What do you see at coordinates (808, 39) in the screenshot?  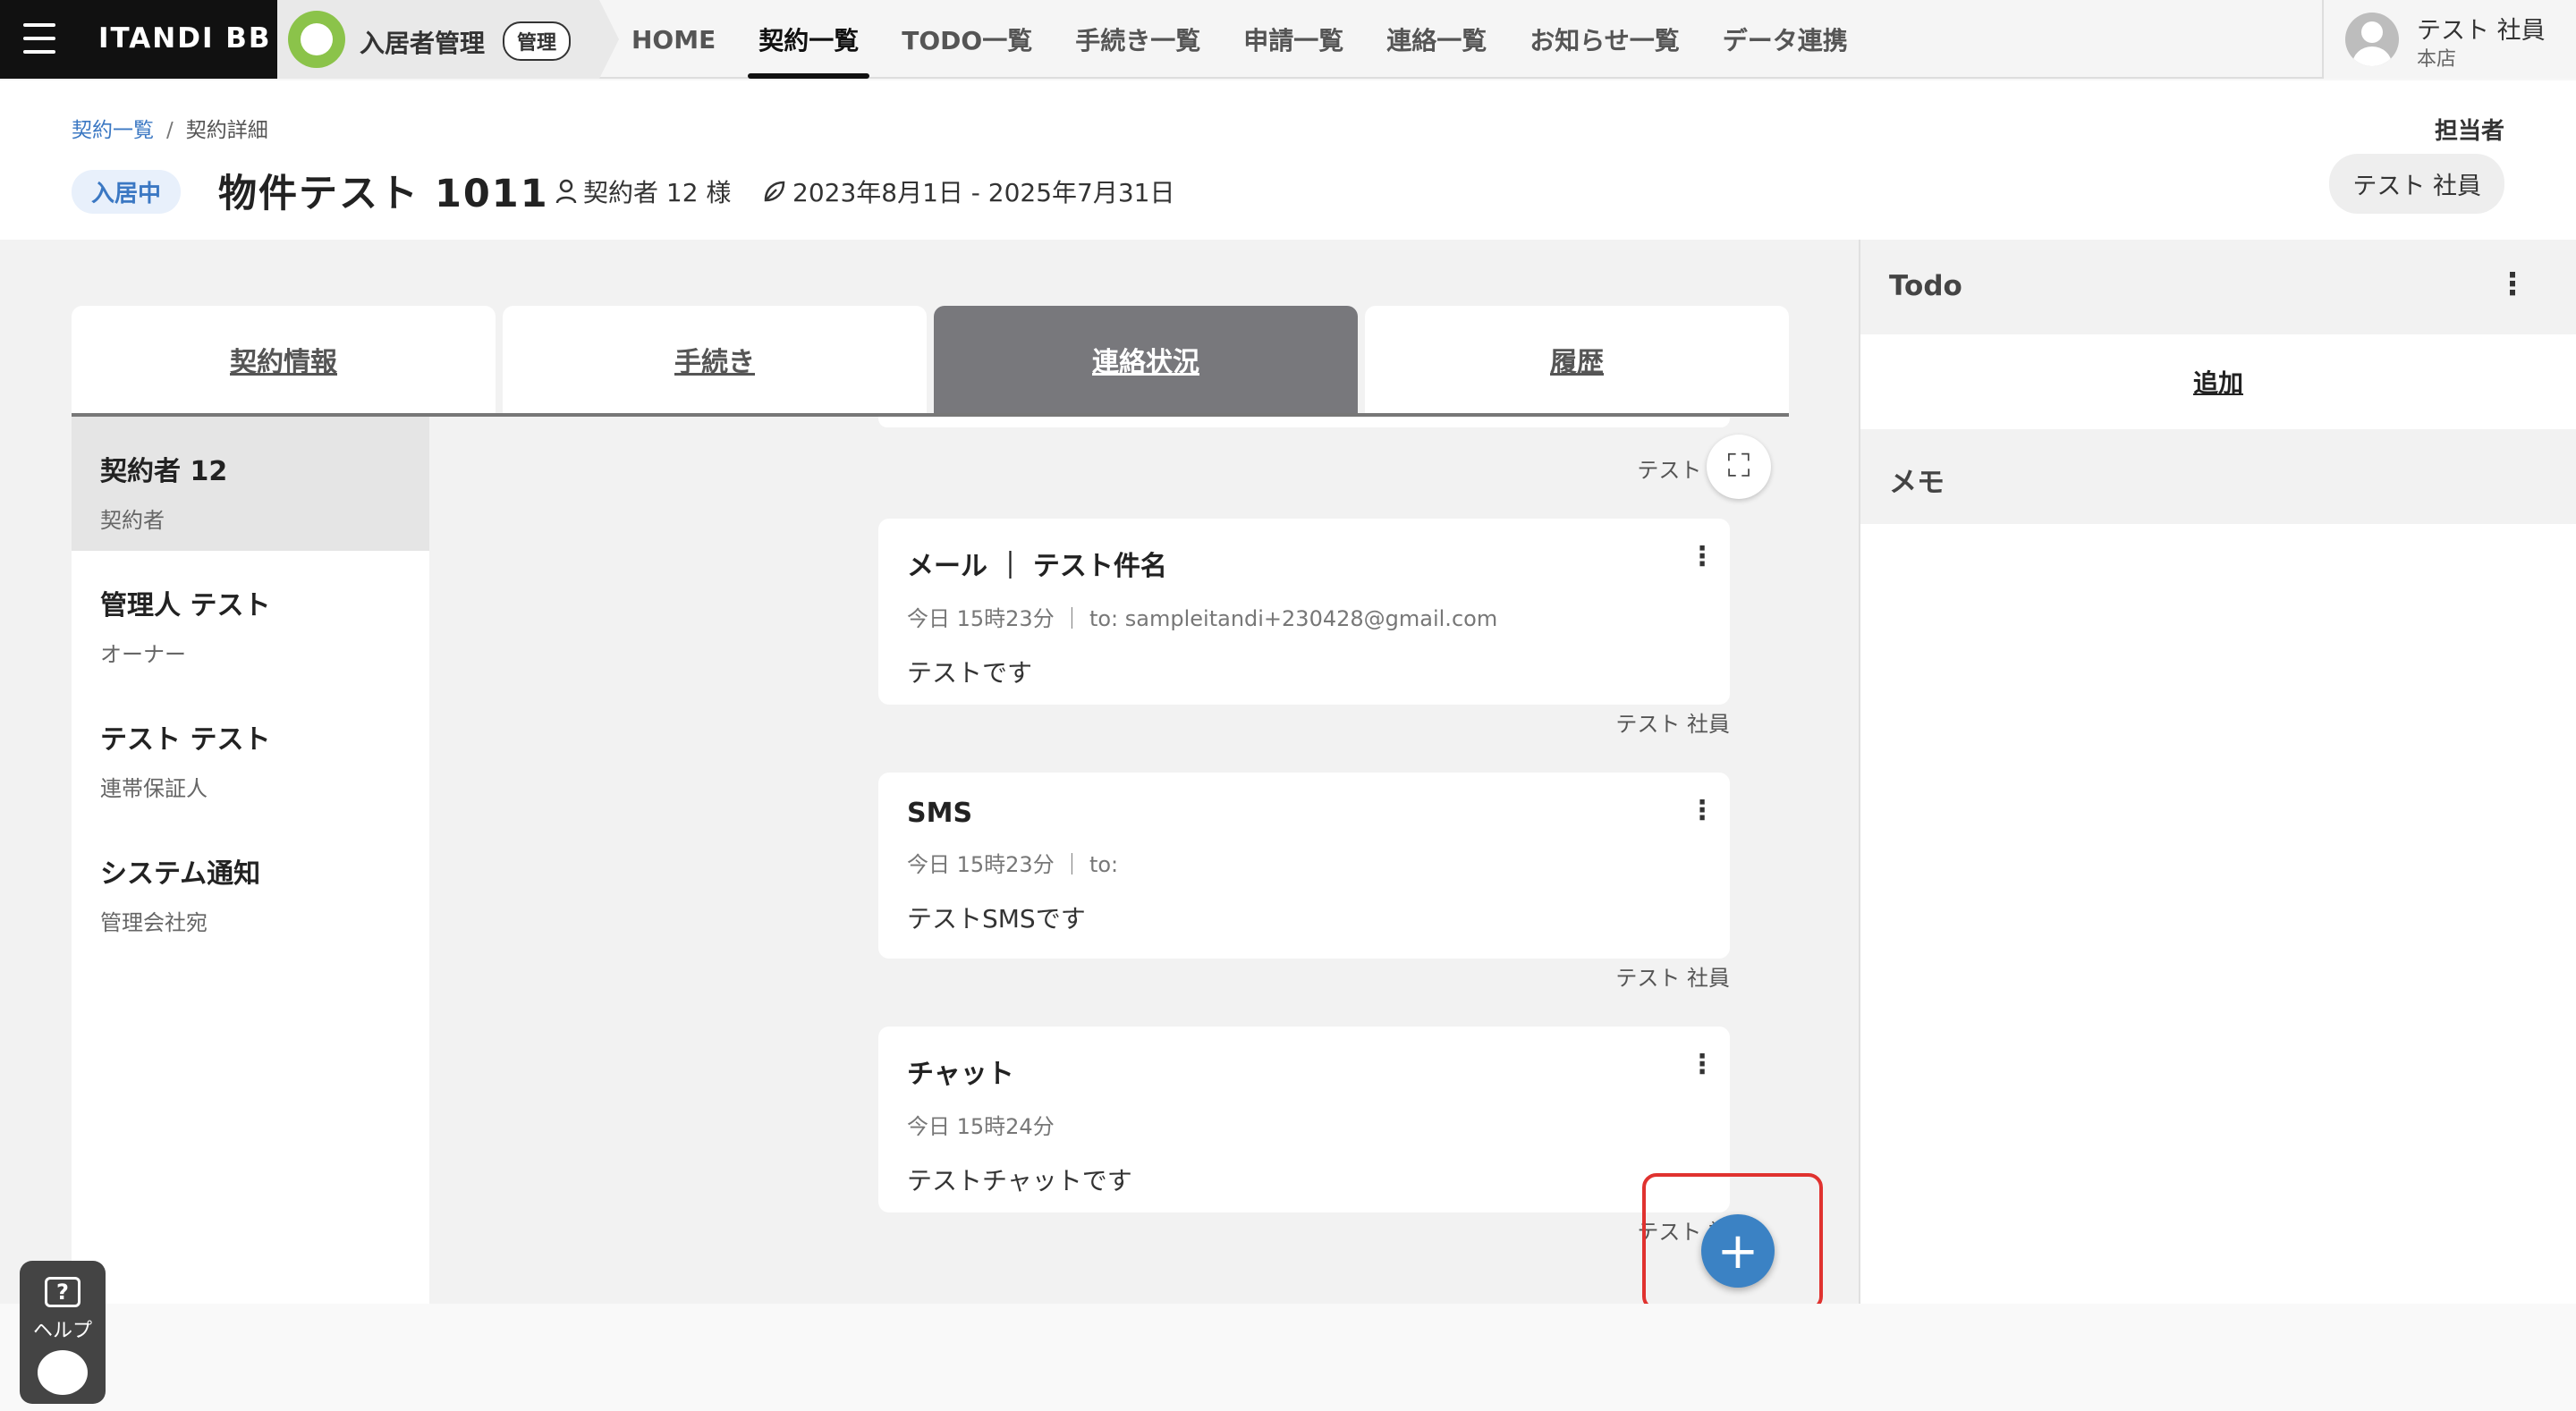 I see `nav-contracts: 契約一覧` at bounding box center [808, 39].